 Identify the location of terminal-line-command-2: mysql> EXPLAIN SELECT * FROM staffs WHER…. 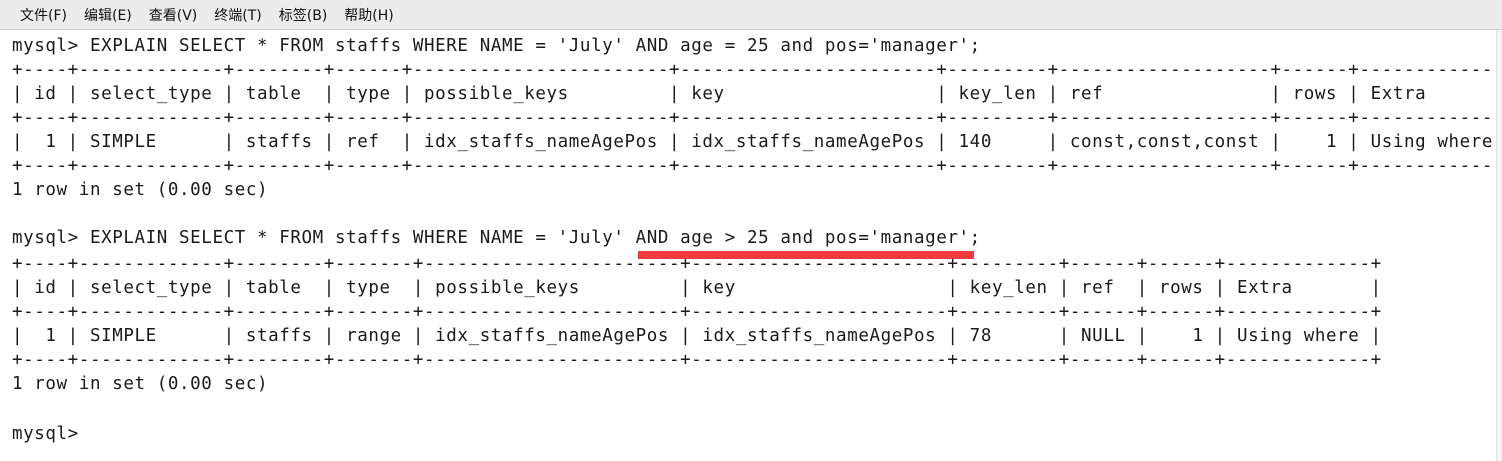
(496, 238).